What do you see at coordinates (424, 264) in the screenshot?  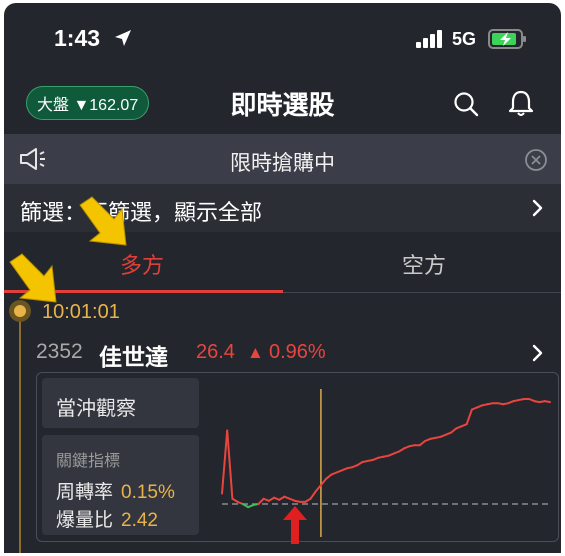 I see `tab-short: 空方` at bounding box center [424, 264].